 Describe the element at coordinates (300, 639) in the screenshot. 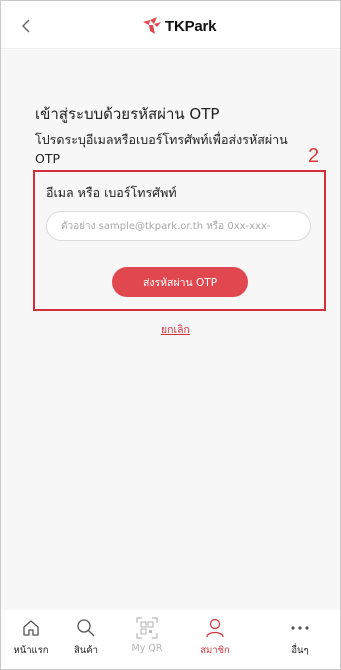

I see `tab-more: อื่นๆ` at that location.